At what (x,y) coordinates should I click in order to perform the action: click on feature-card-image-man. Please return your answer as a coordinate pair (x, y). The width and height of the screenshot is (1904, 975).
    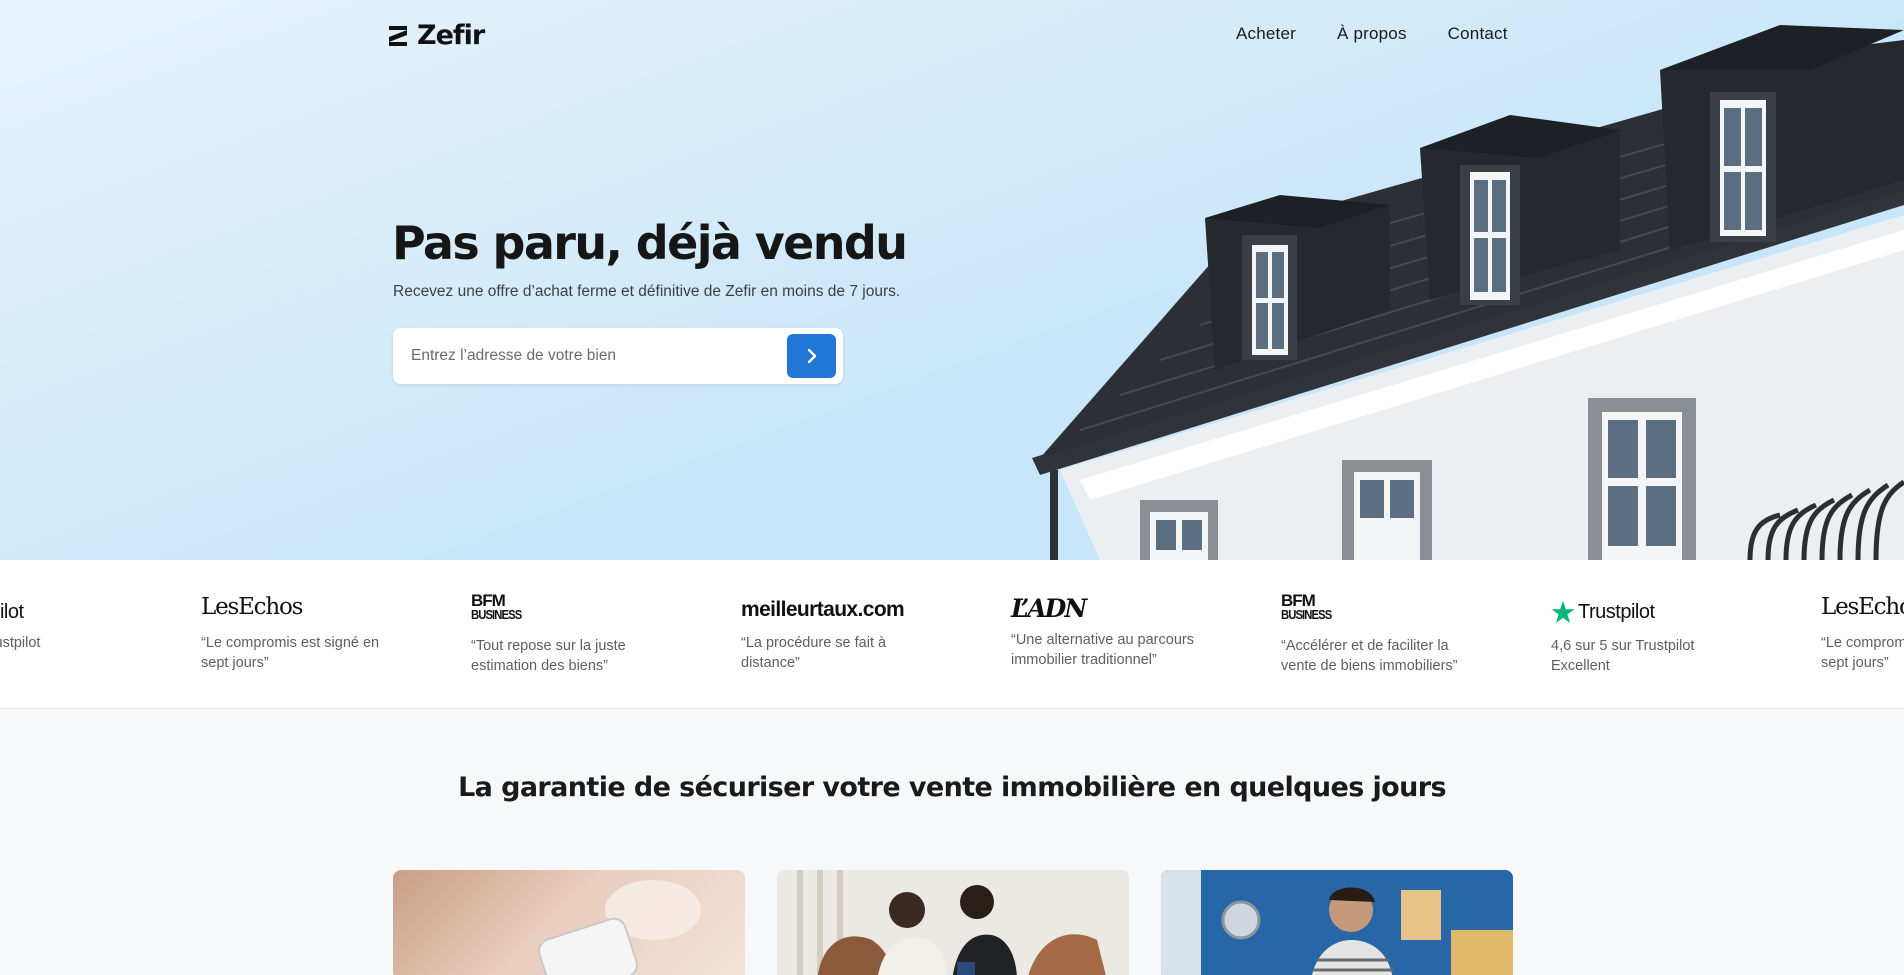
    Looking at the image, I should click on (1337, 922).